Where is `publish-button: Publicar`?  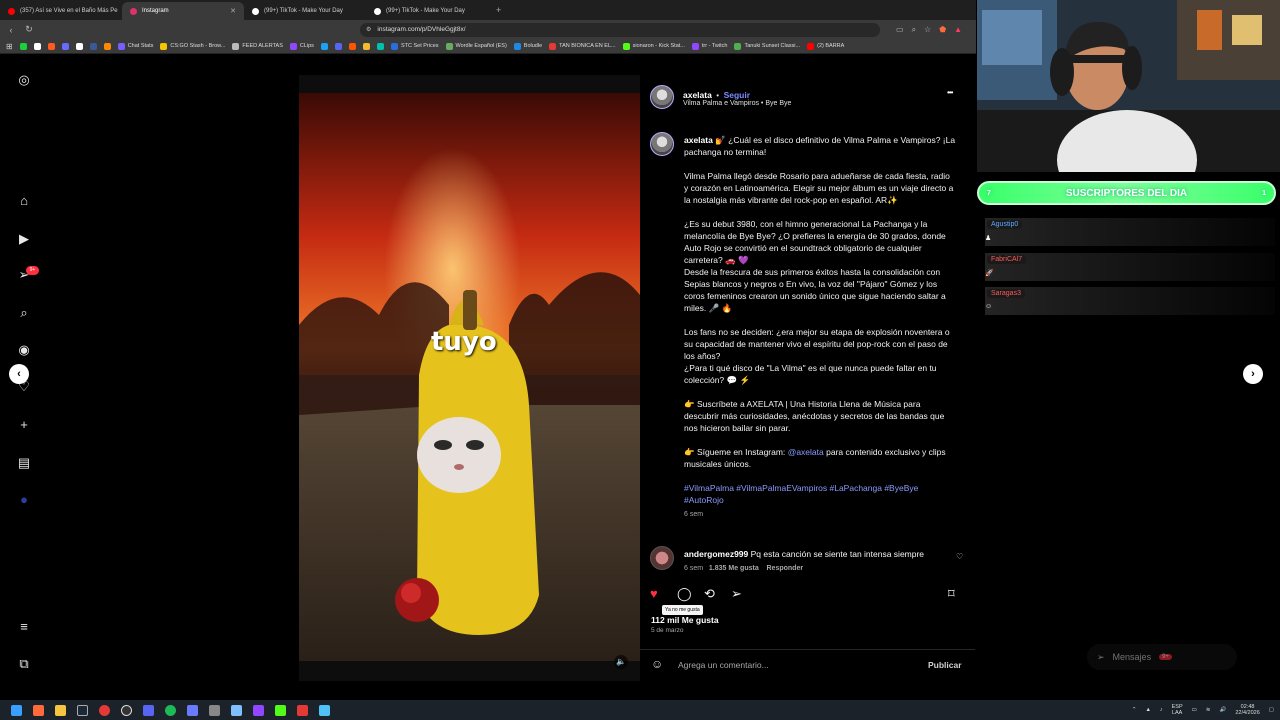 publish-button: Publicar is located at coordinates (945, 665).